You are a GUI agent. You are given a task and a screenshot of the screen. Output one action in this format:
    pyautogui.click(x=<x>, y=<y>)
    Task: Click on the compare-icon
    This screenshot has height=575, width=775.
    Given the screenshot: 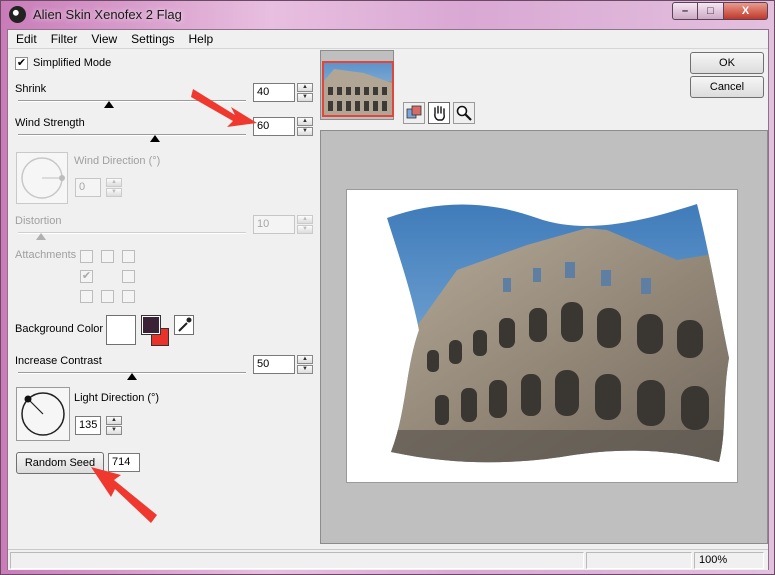 What is the action you would take?
    pyautogui.click(x=414, y=112)
    